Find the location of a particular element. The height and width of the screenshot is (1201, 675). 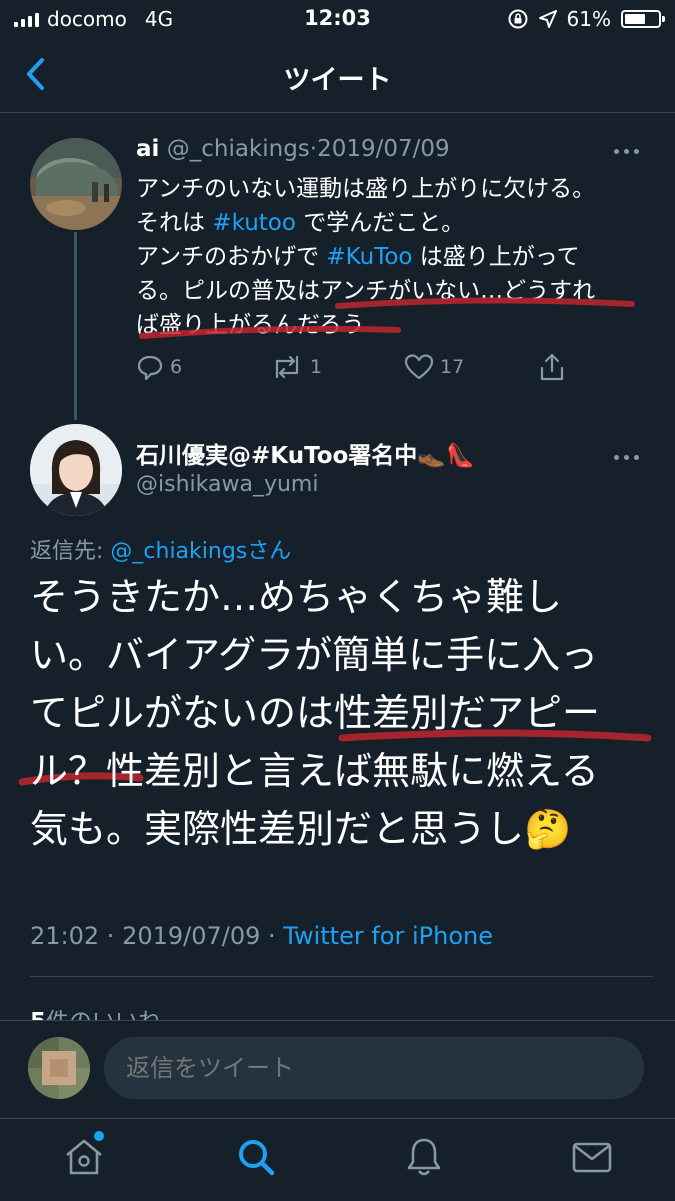

battery-icon is located at coordinates (643, 19).